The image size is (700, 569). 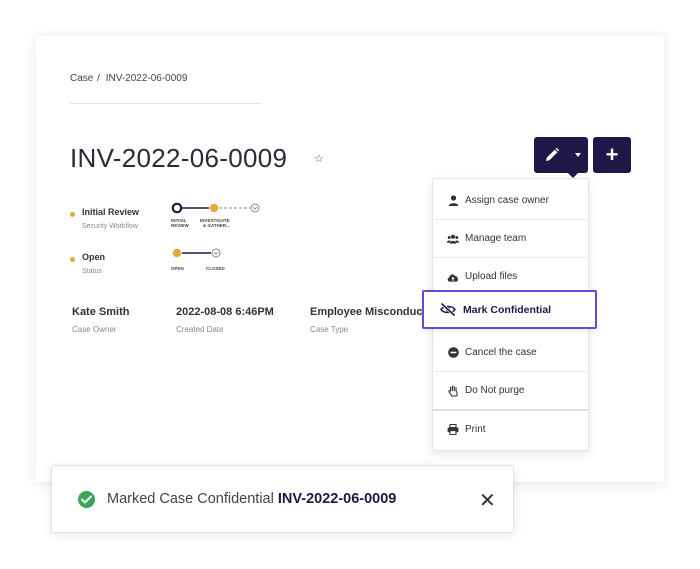 What do you see at coordinates (100, 320) in the screenshot?
I see `case-owner: Kate Smith Case Owner` at bounding box center [100, 320].